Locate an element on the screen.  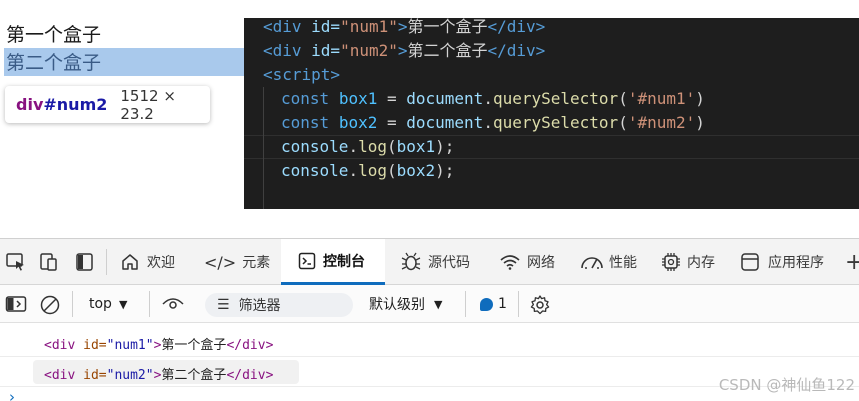
tab-application: 应用程序 is located at coordinates (782, 262).